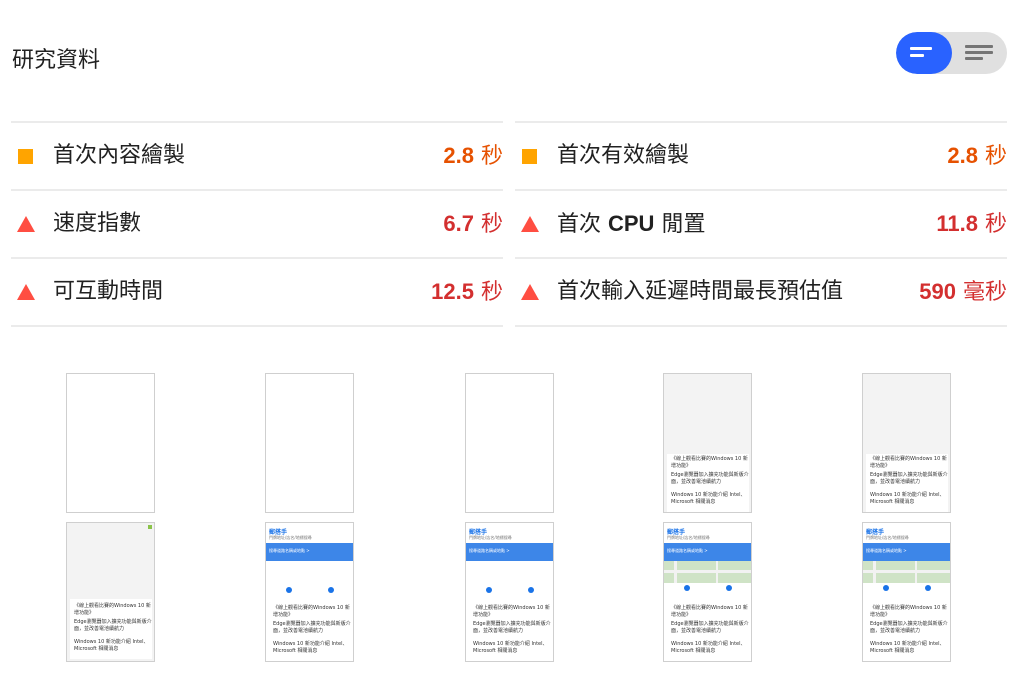 The image size is (1013, 691). Describe the element at coordinates (979, 53) in the screenshot. I see `bars-list-icon` at that location.